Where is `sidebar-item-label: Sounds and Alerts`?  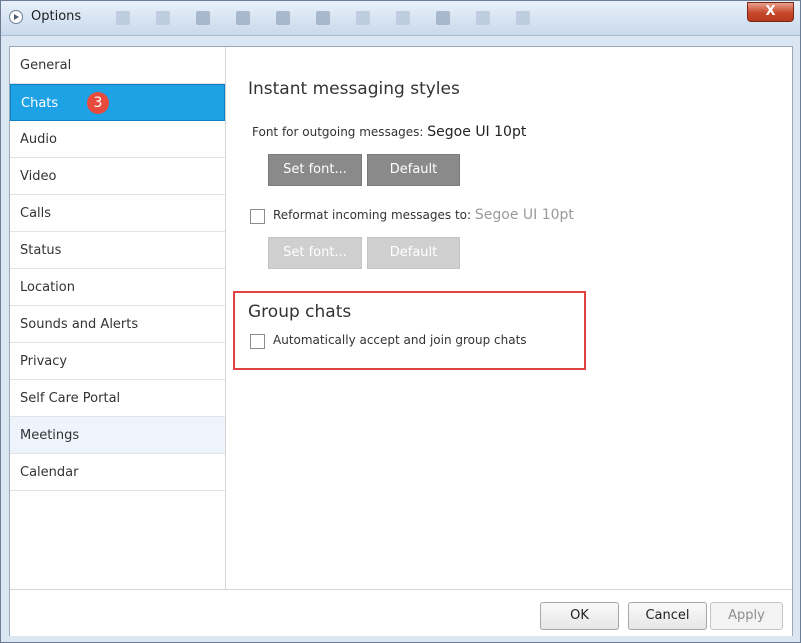 sidebar-item-label: Sounds and Alerts is located at coordinates (79, 324).